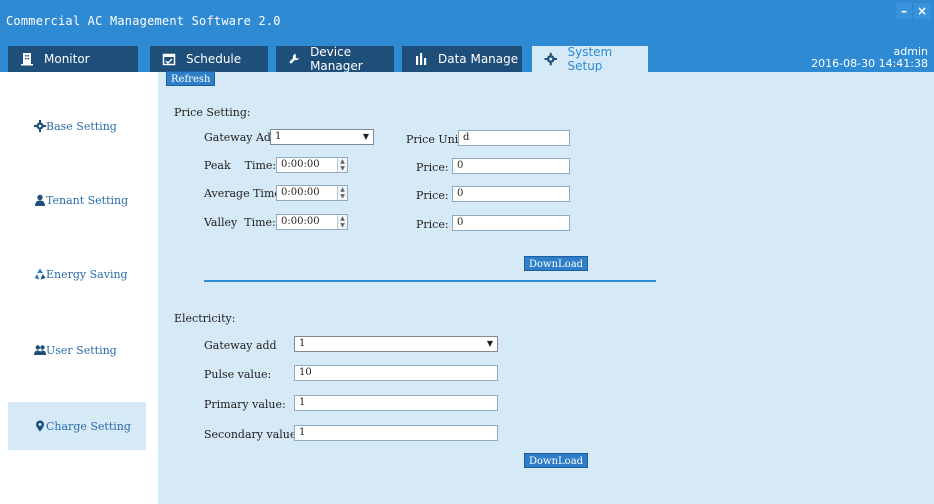 The width and height of the screenshot is (934, 504). I want to click on price-setting-heading: Price Setting:, so click(212, 112).